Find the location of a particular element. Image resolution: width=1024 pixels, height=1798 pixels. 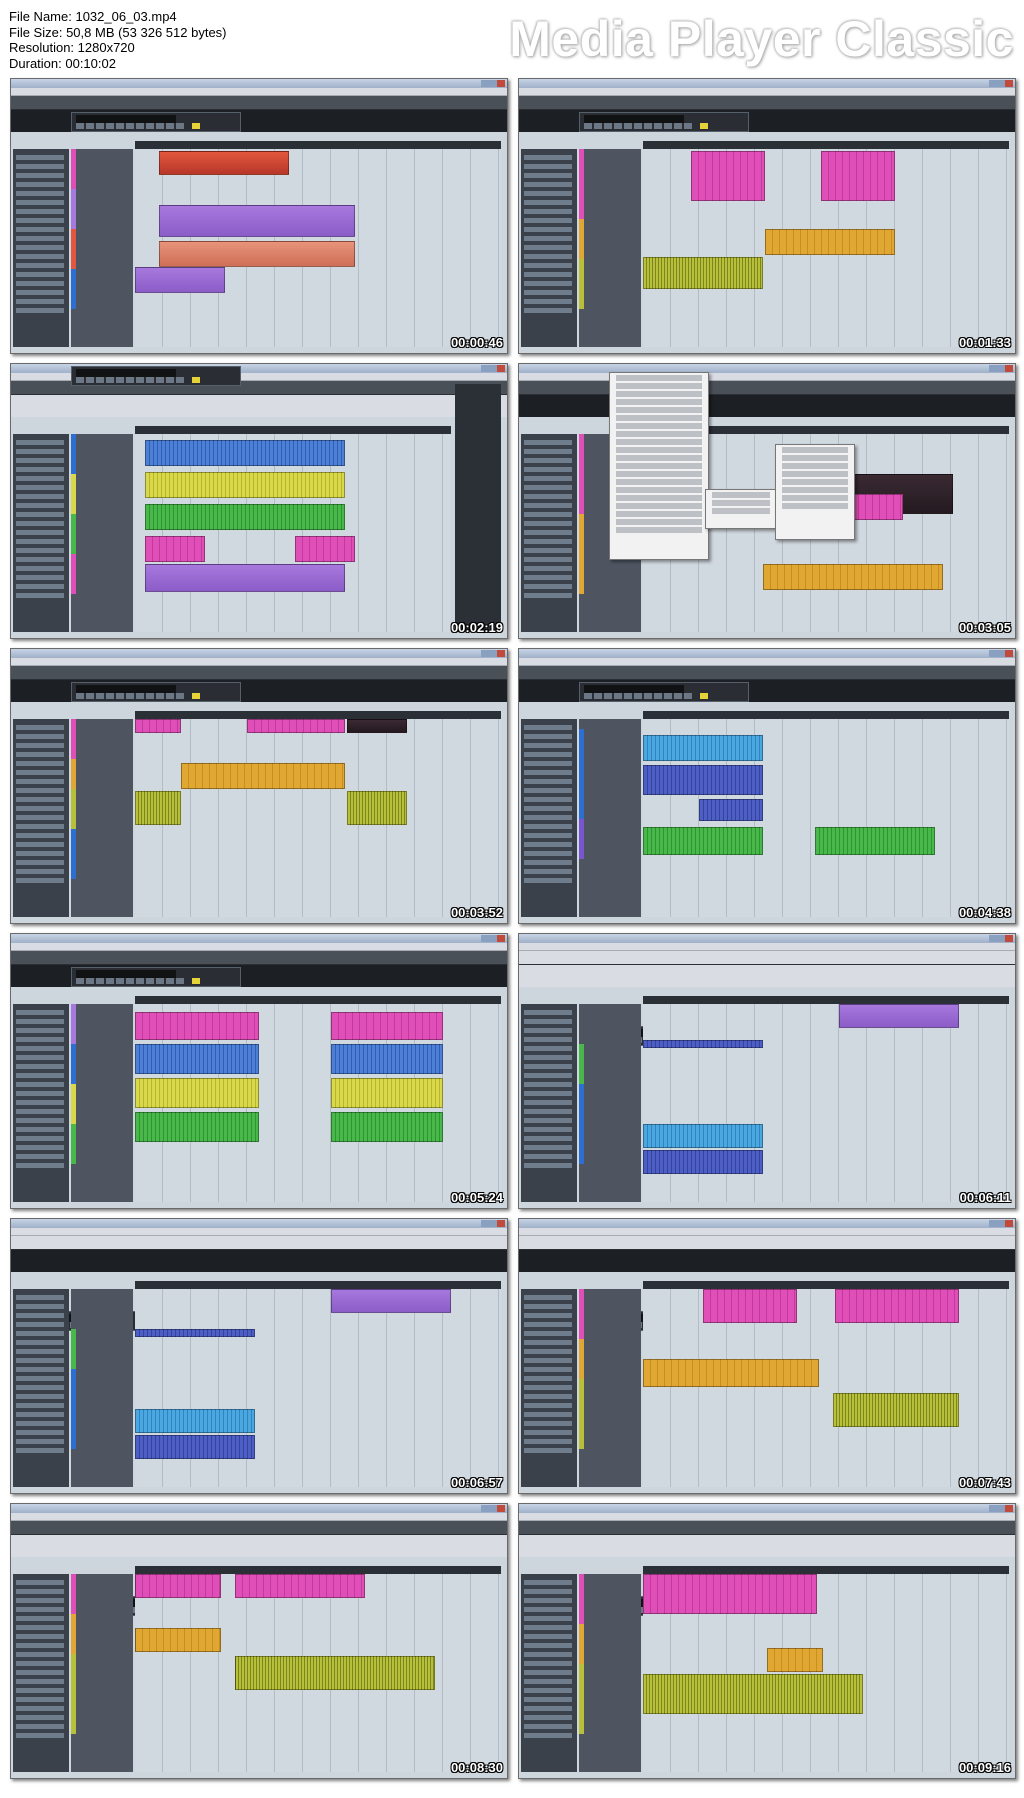

timestamp: 00:01:33 is located at coordinates (984, 342).